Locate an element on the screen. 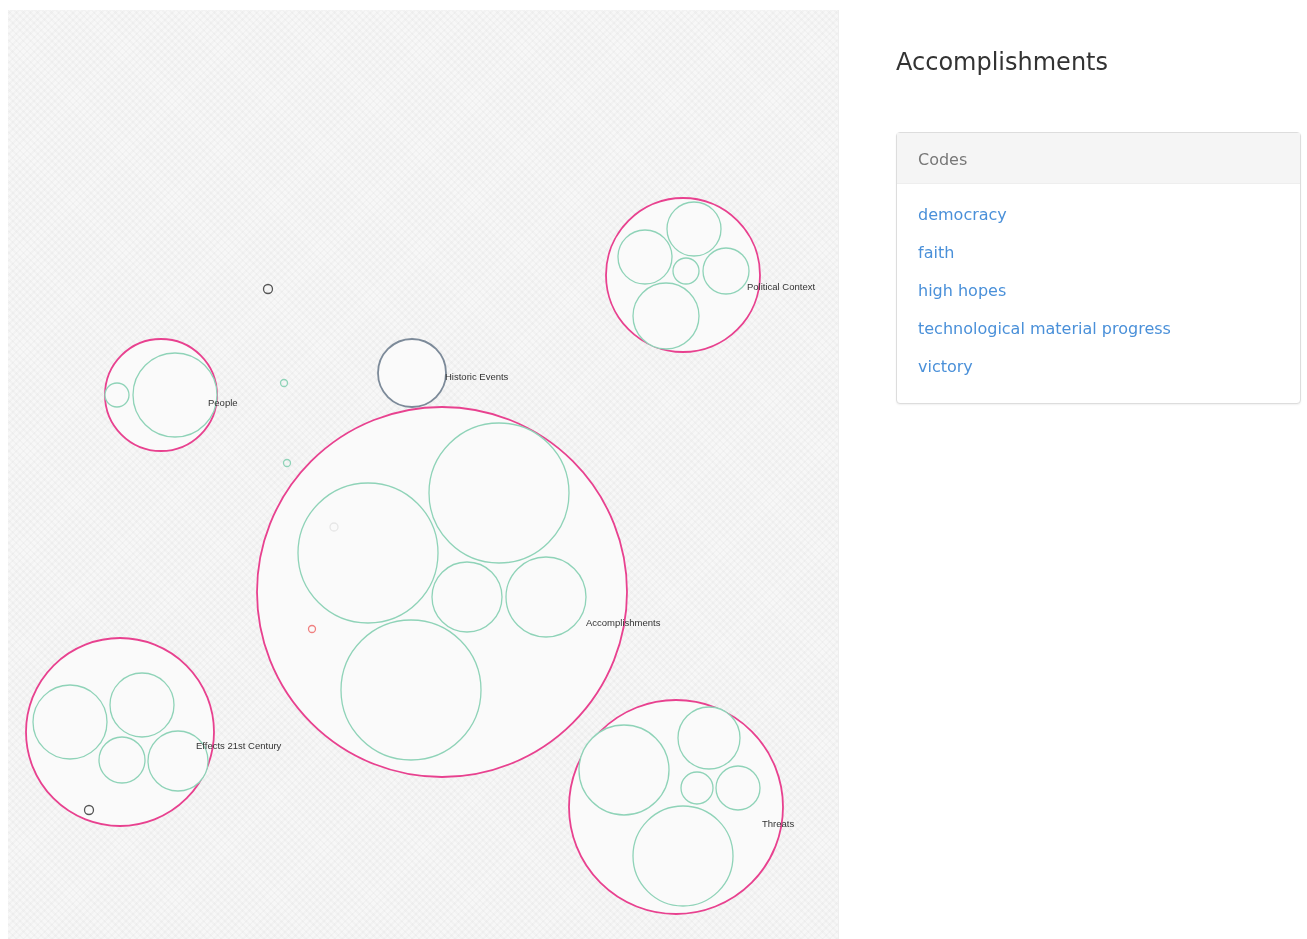 The image size is (1307, 939). detail-title: Accomplishments is located at coordinates (1002, 62).